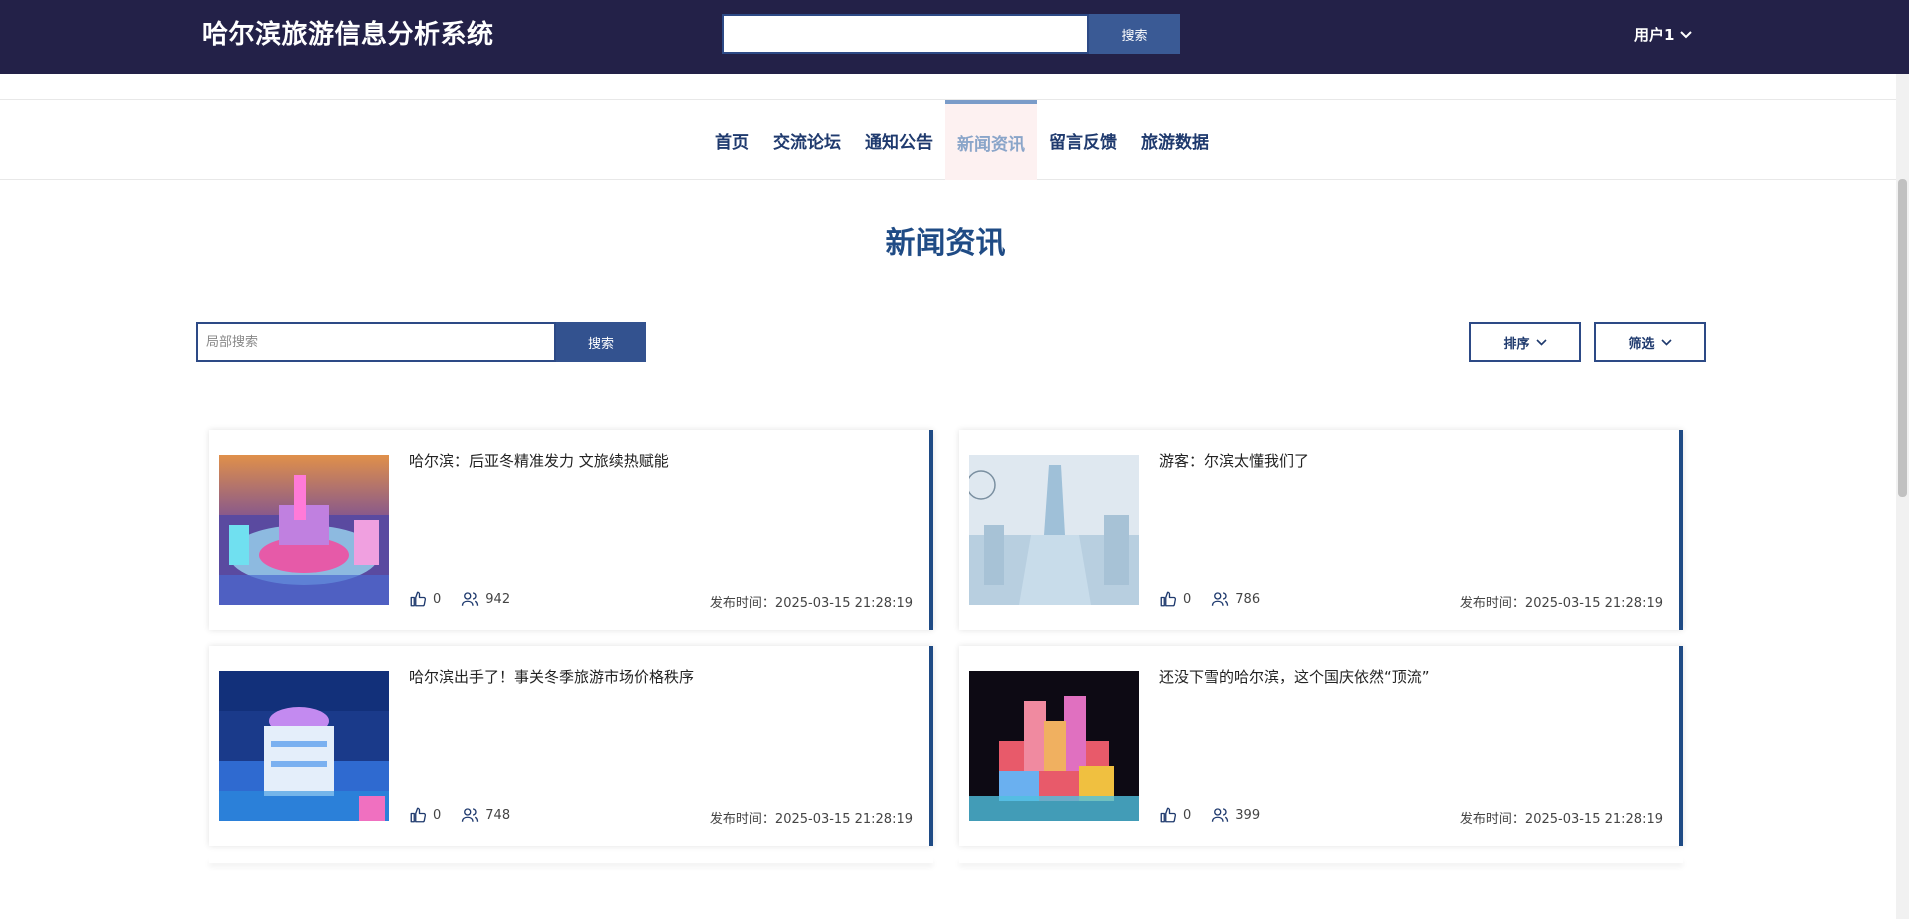 The width and height of the screenshot is (1909, 919). Describe the element at coordinates (1248, 815) in the screenshot. I see `view-count: 399` at that location.